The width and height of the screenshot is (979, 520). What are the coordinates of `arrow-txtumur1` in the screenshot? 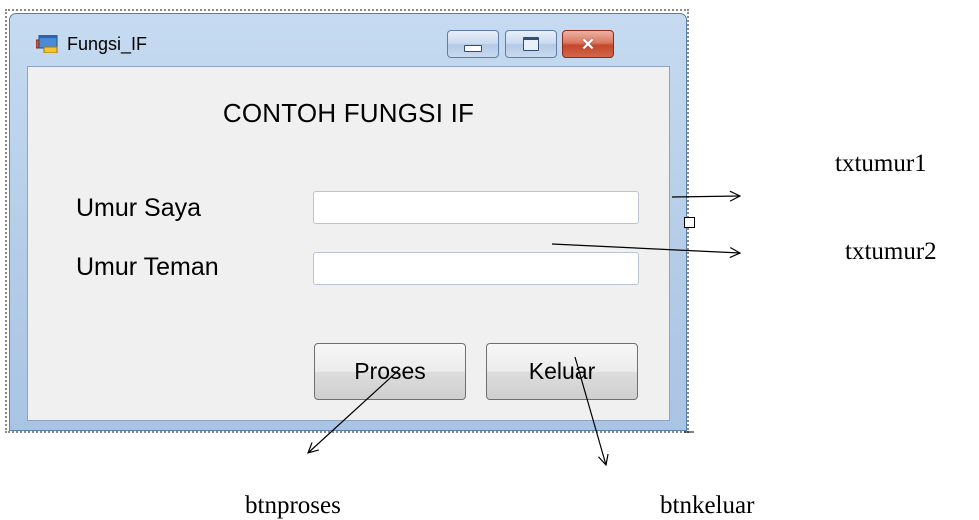 It's located at (705, 196).